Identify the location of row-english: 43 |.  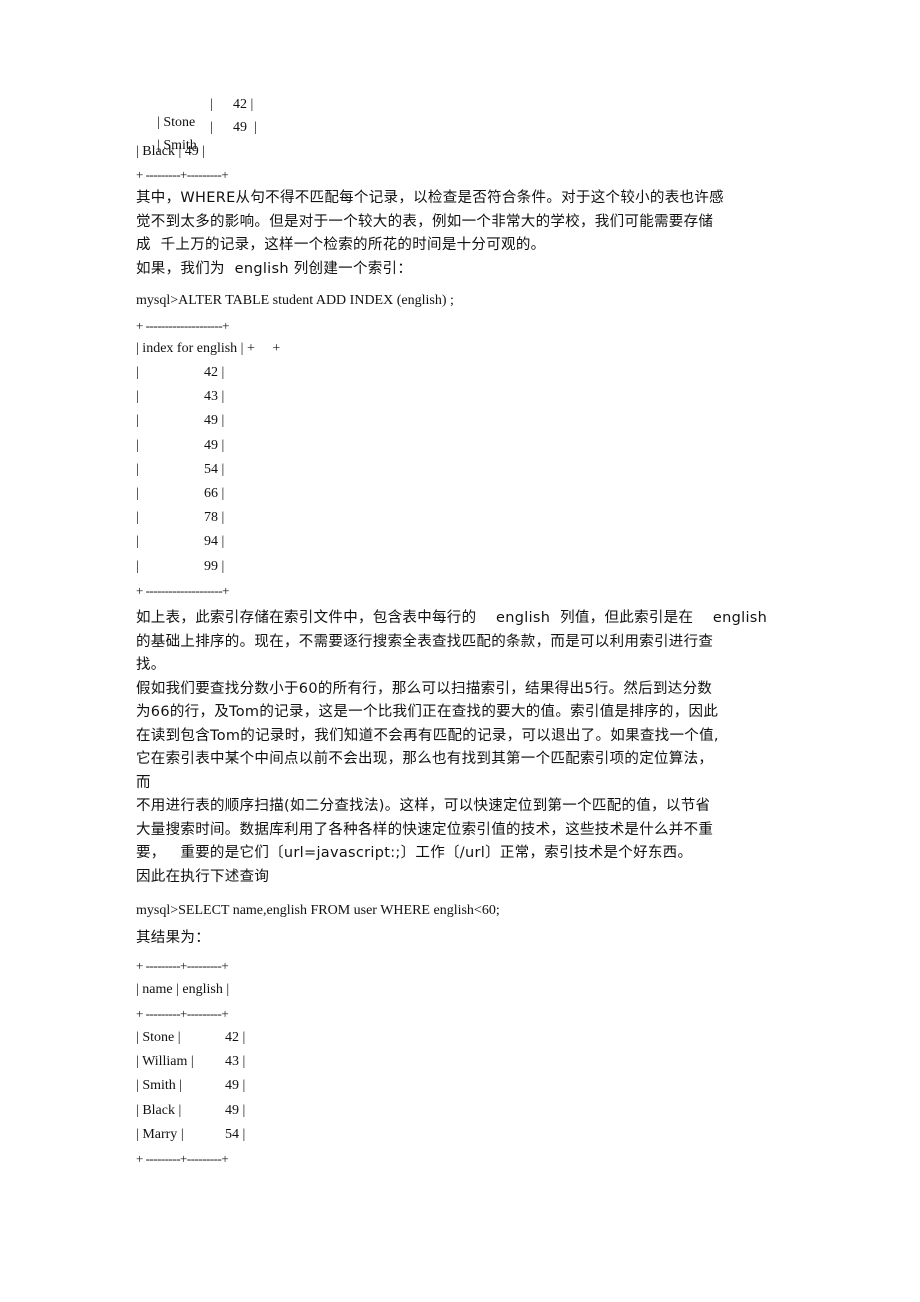
(235, 1061).